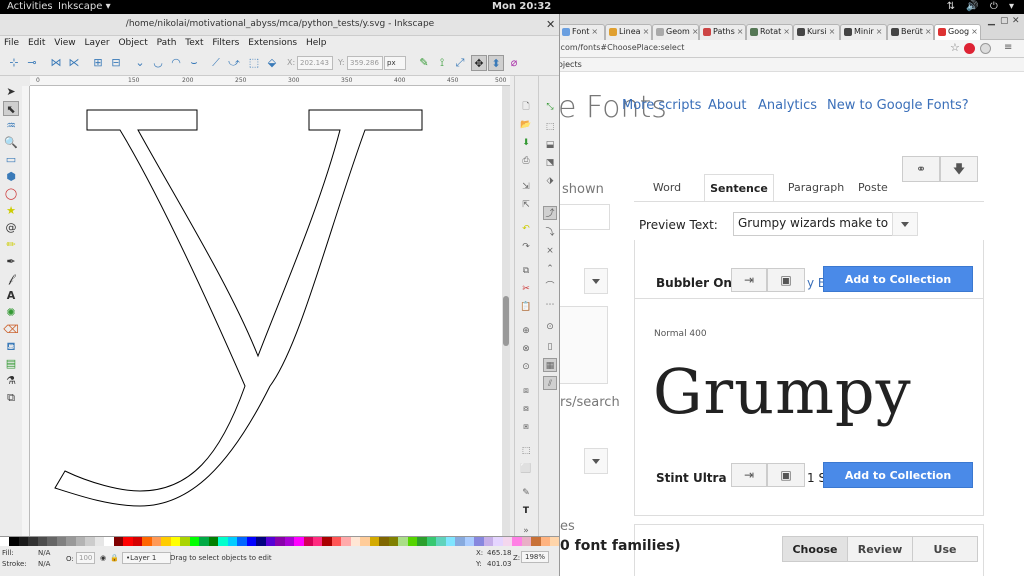 This screenshot has width=1024, height=576. I want to click on spray-tool-icon: ✺, so click(11, 312).